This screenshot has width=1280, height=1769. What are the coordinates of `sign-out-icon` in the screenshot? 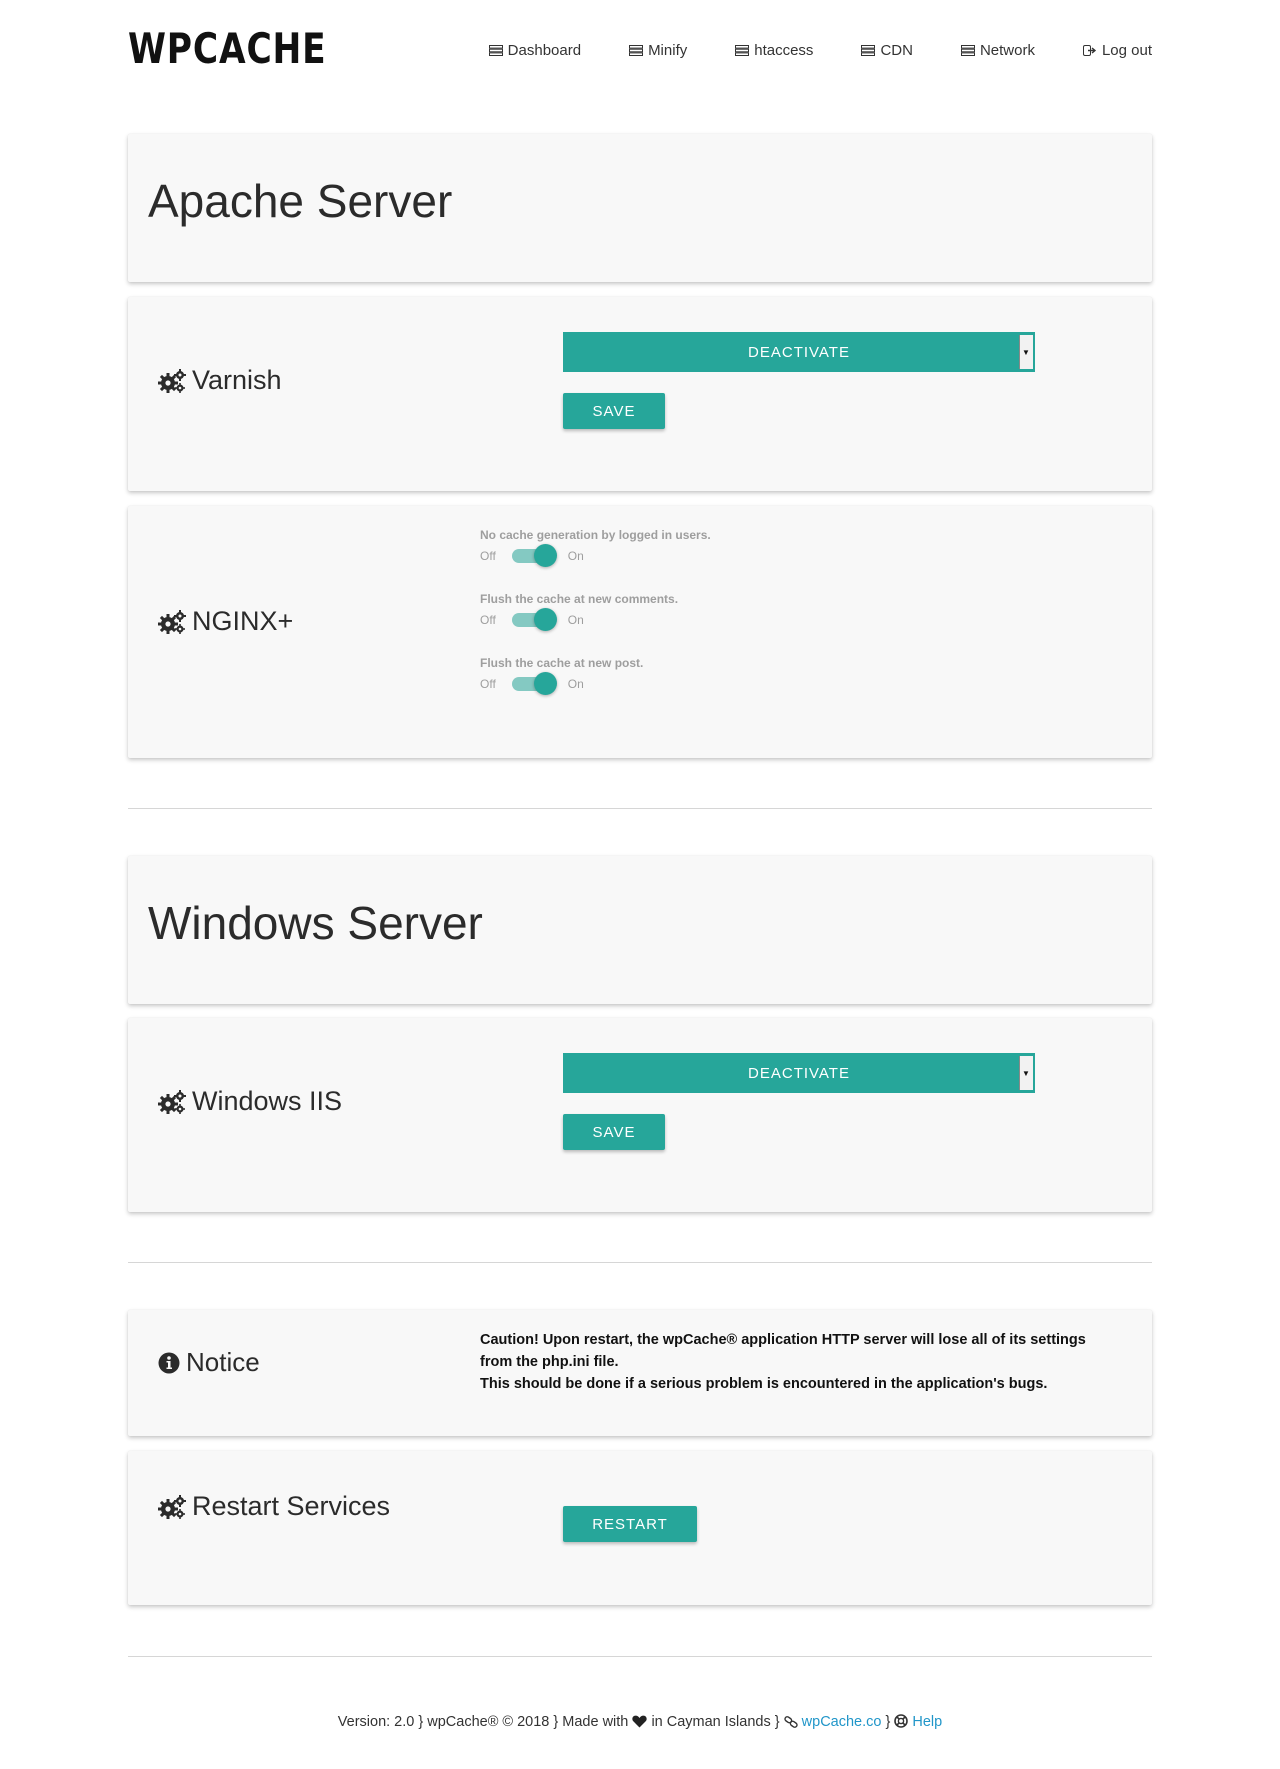 It's located at (1089, 50).